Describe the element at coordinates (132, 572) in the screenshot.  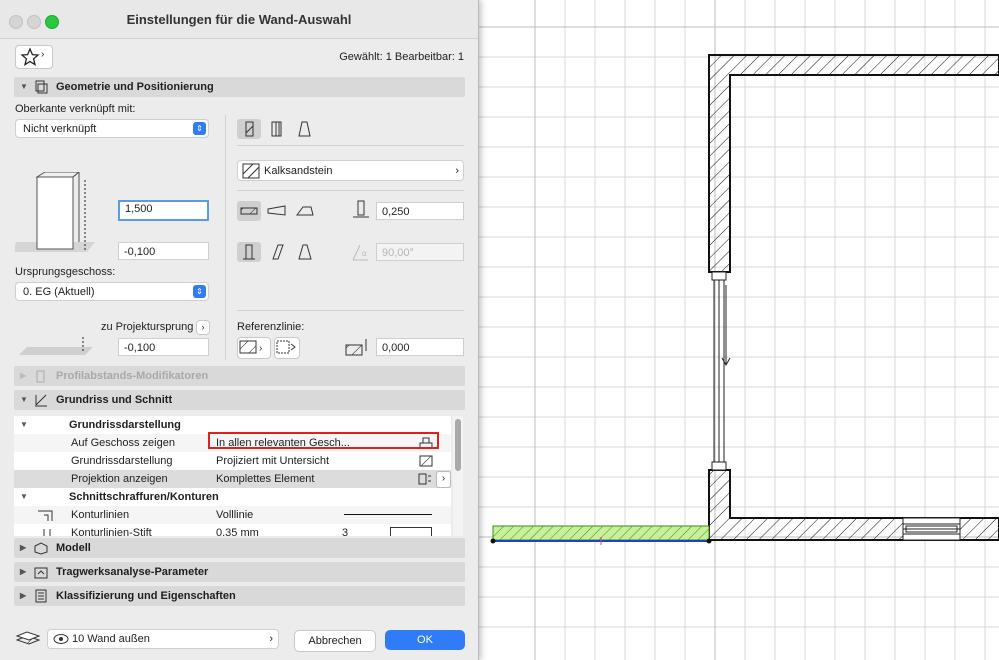
I see `section-structural-label: Tragwerksanalyse-Parameter` at that location.